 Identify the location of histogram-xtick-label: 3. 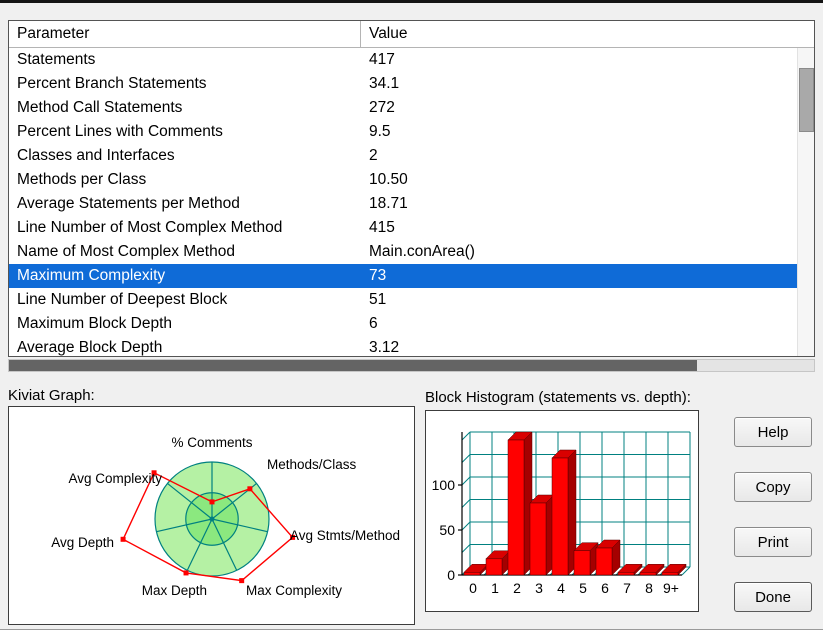
(539, 588).